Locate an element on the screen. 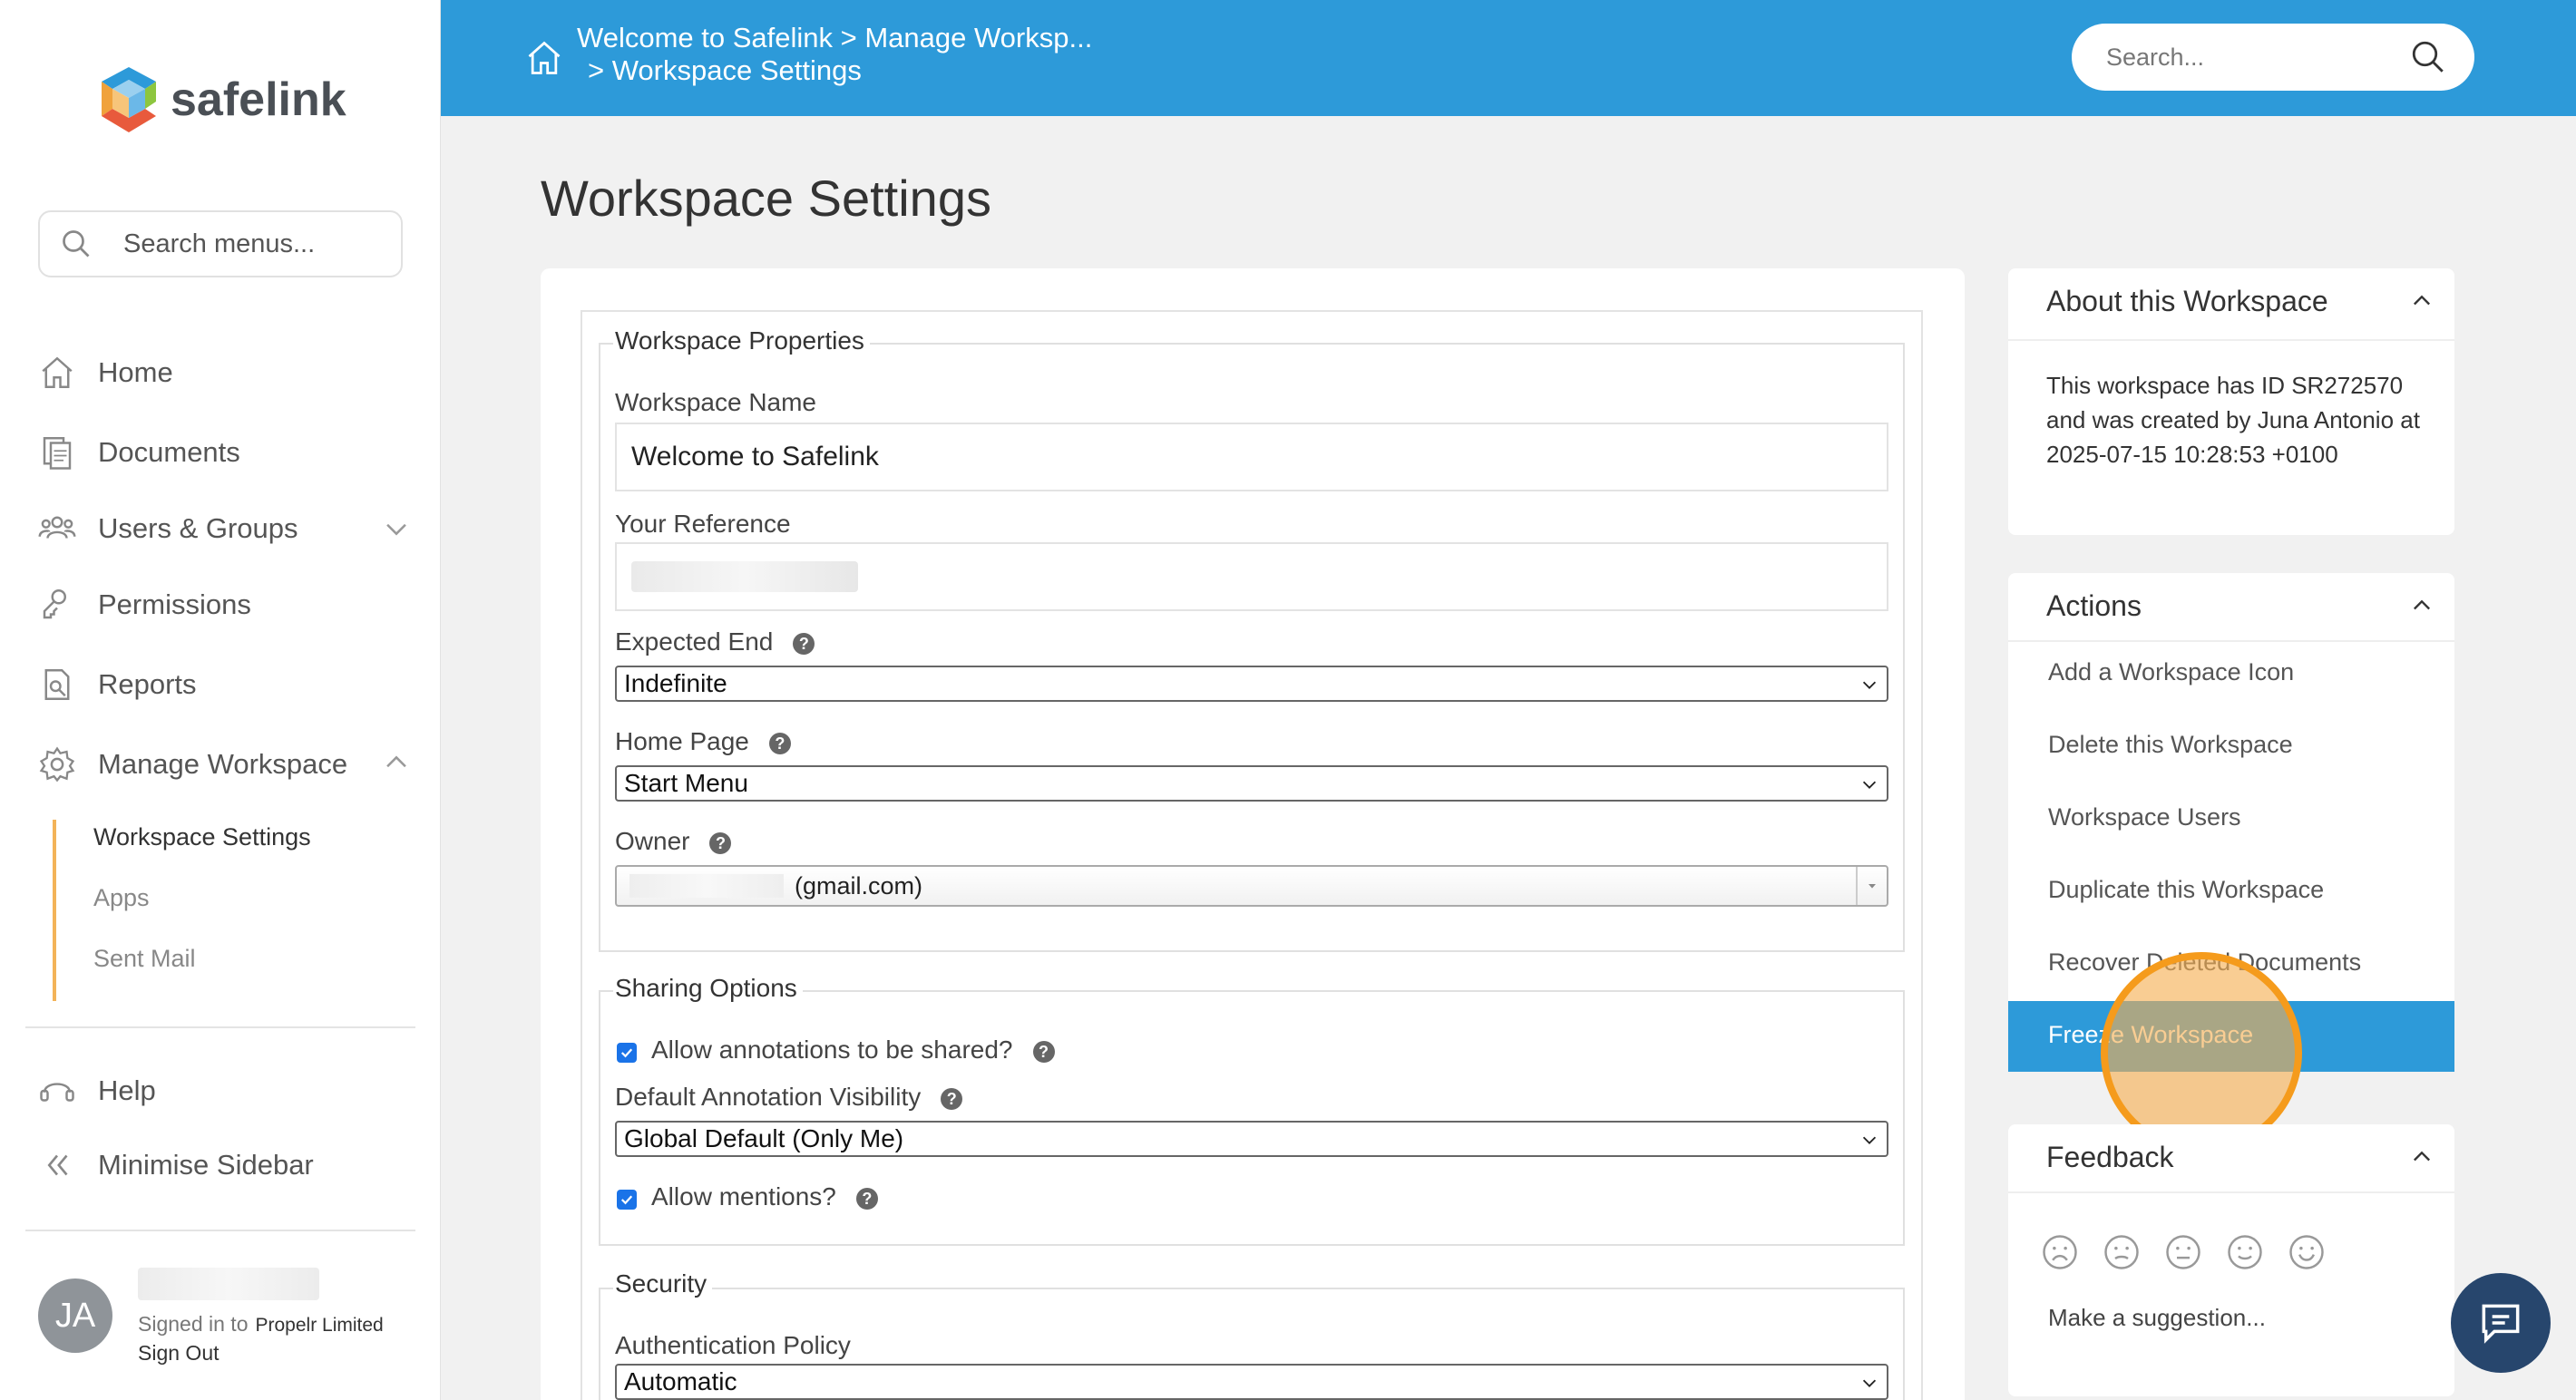  subnav-item-workspace-settings: Workspace Settings is located at coordinates (202, 837).